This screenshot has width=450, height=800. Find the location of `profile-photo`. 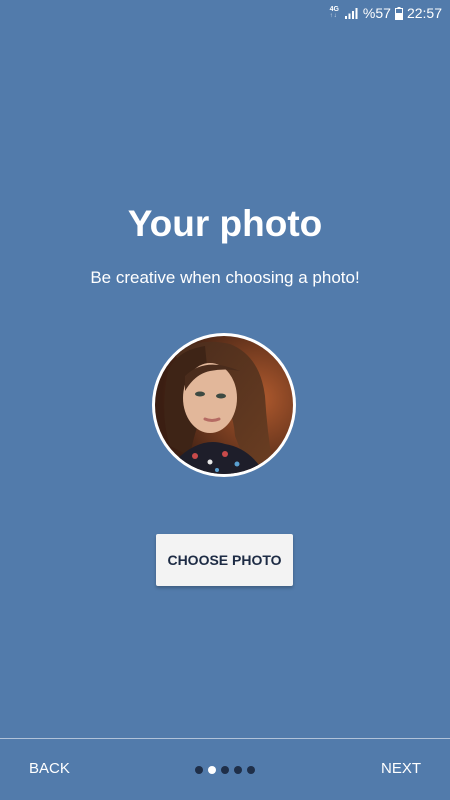

profile-photo is located at coordinates (224, 405).